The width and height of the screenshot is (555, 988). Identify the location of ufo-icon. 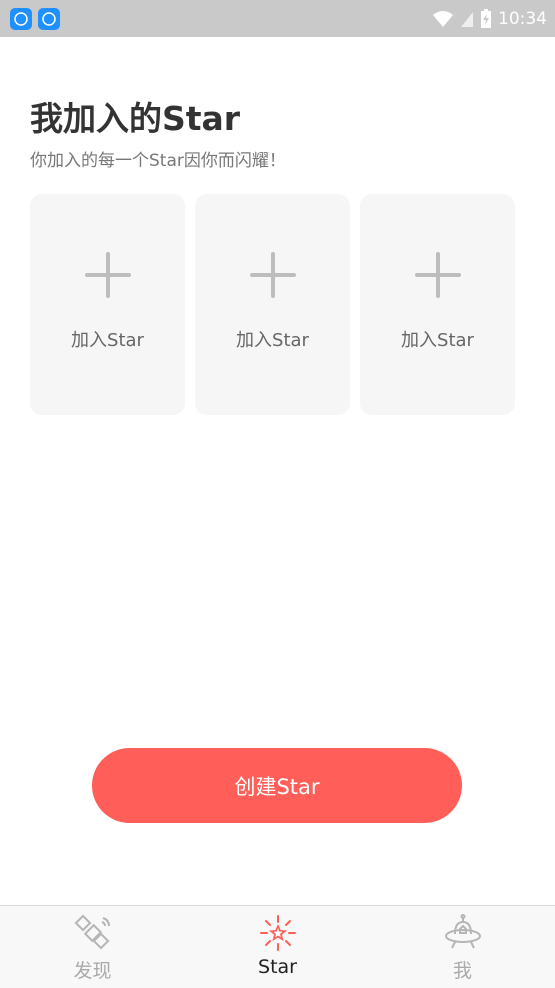
(463, 933).